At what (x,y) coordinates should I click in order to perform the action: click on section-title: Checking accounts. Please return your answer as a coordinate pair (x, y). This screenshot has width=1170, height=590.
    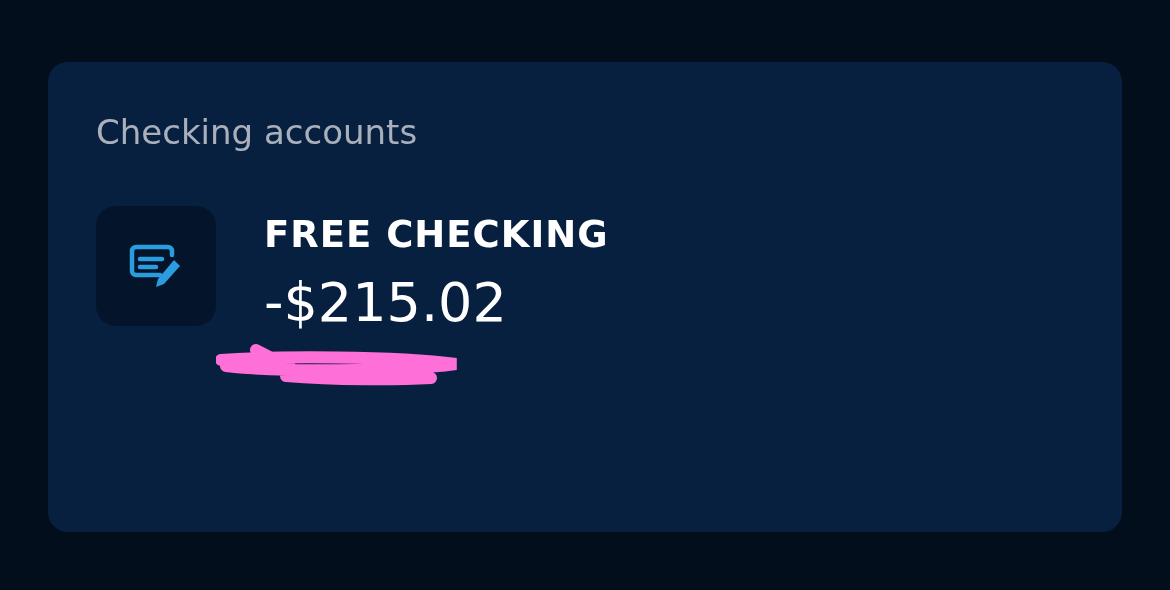
    Looking at the image, I should click on (257, 132).